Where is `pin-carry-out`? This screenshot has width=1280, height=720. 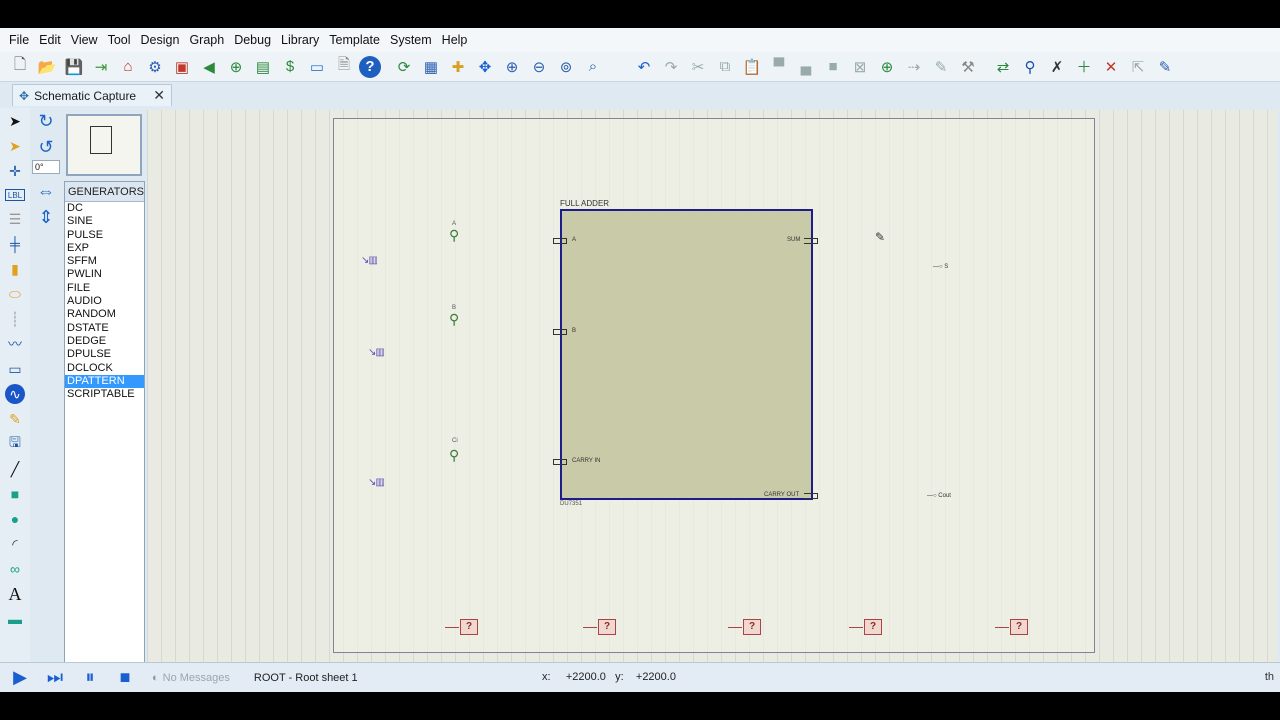 pin-carry-out is located at coordinates (811, 496).